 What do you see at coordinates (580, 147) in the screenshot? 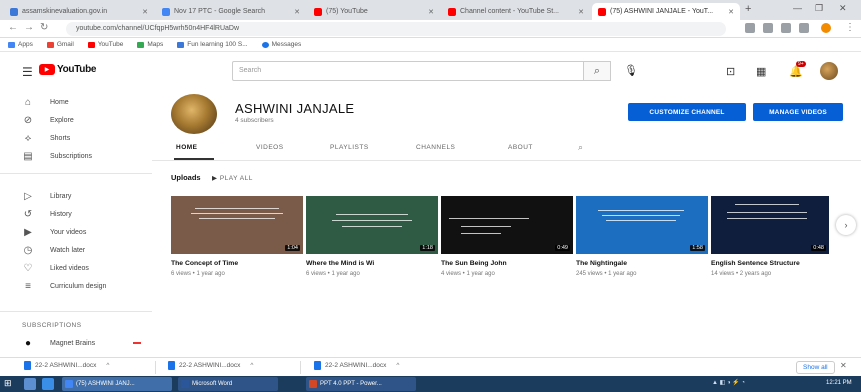
I see `channel-search-icon: ⌕` at bounding box center [580, 147].